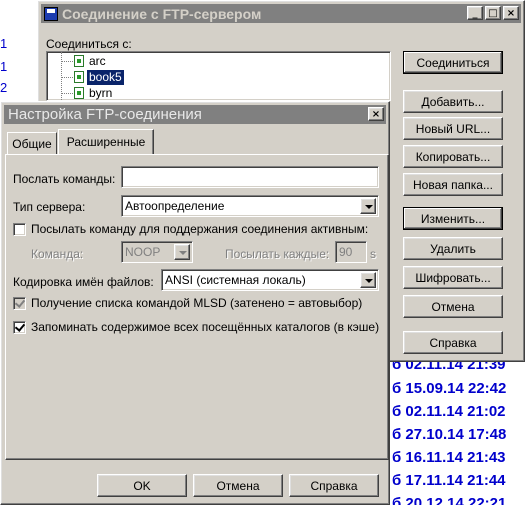 The width and height of the screenshot is (525, 505). I want to click on remember-checkbox, so click(19, 327).